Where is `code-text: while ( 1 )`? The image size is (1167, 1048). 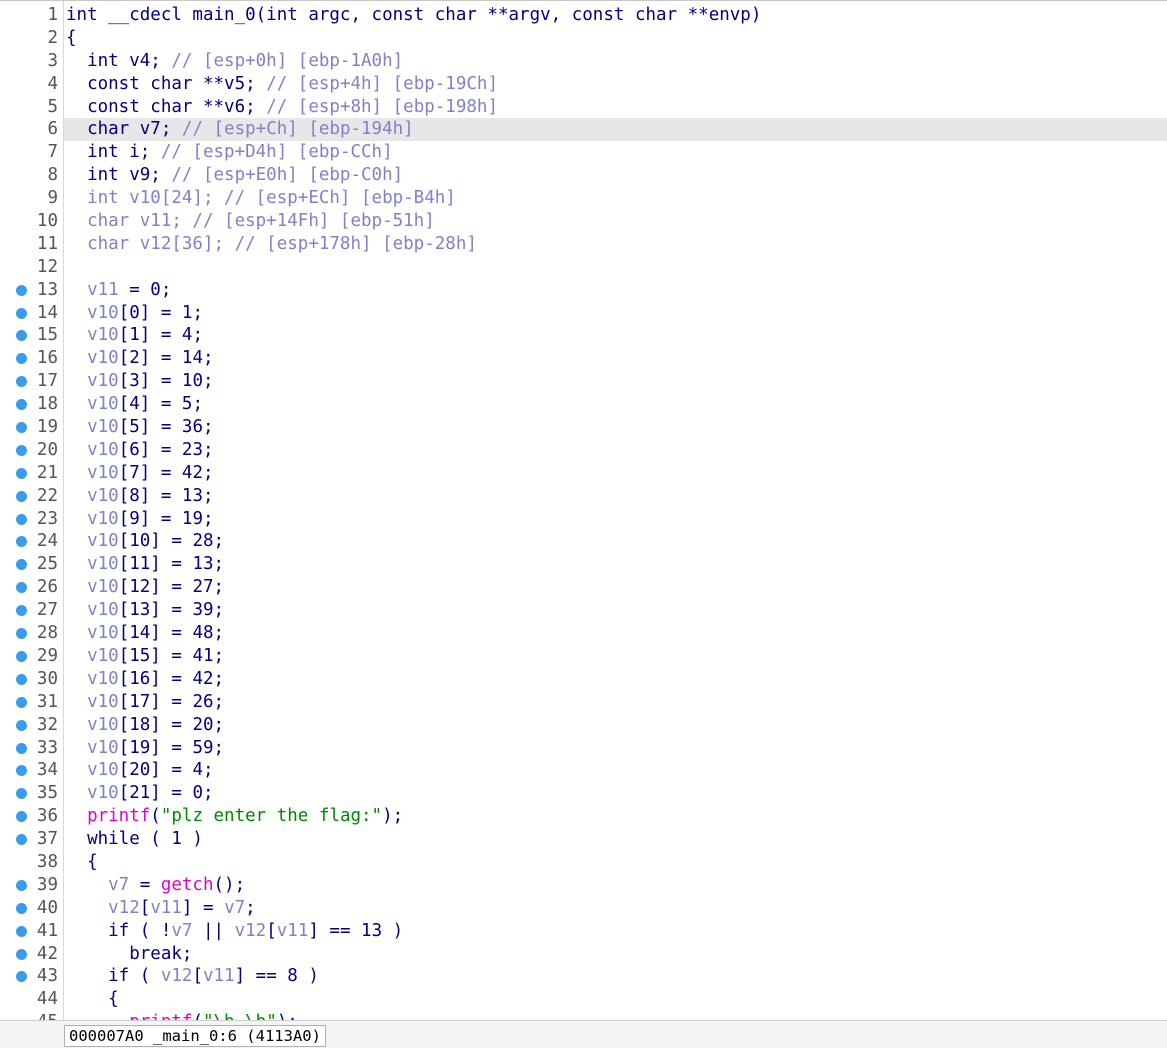 code-text: while ( 1 ) is located at coordinates (134, 839).